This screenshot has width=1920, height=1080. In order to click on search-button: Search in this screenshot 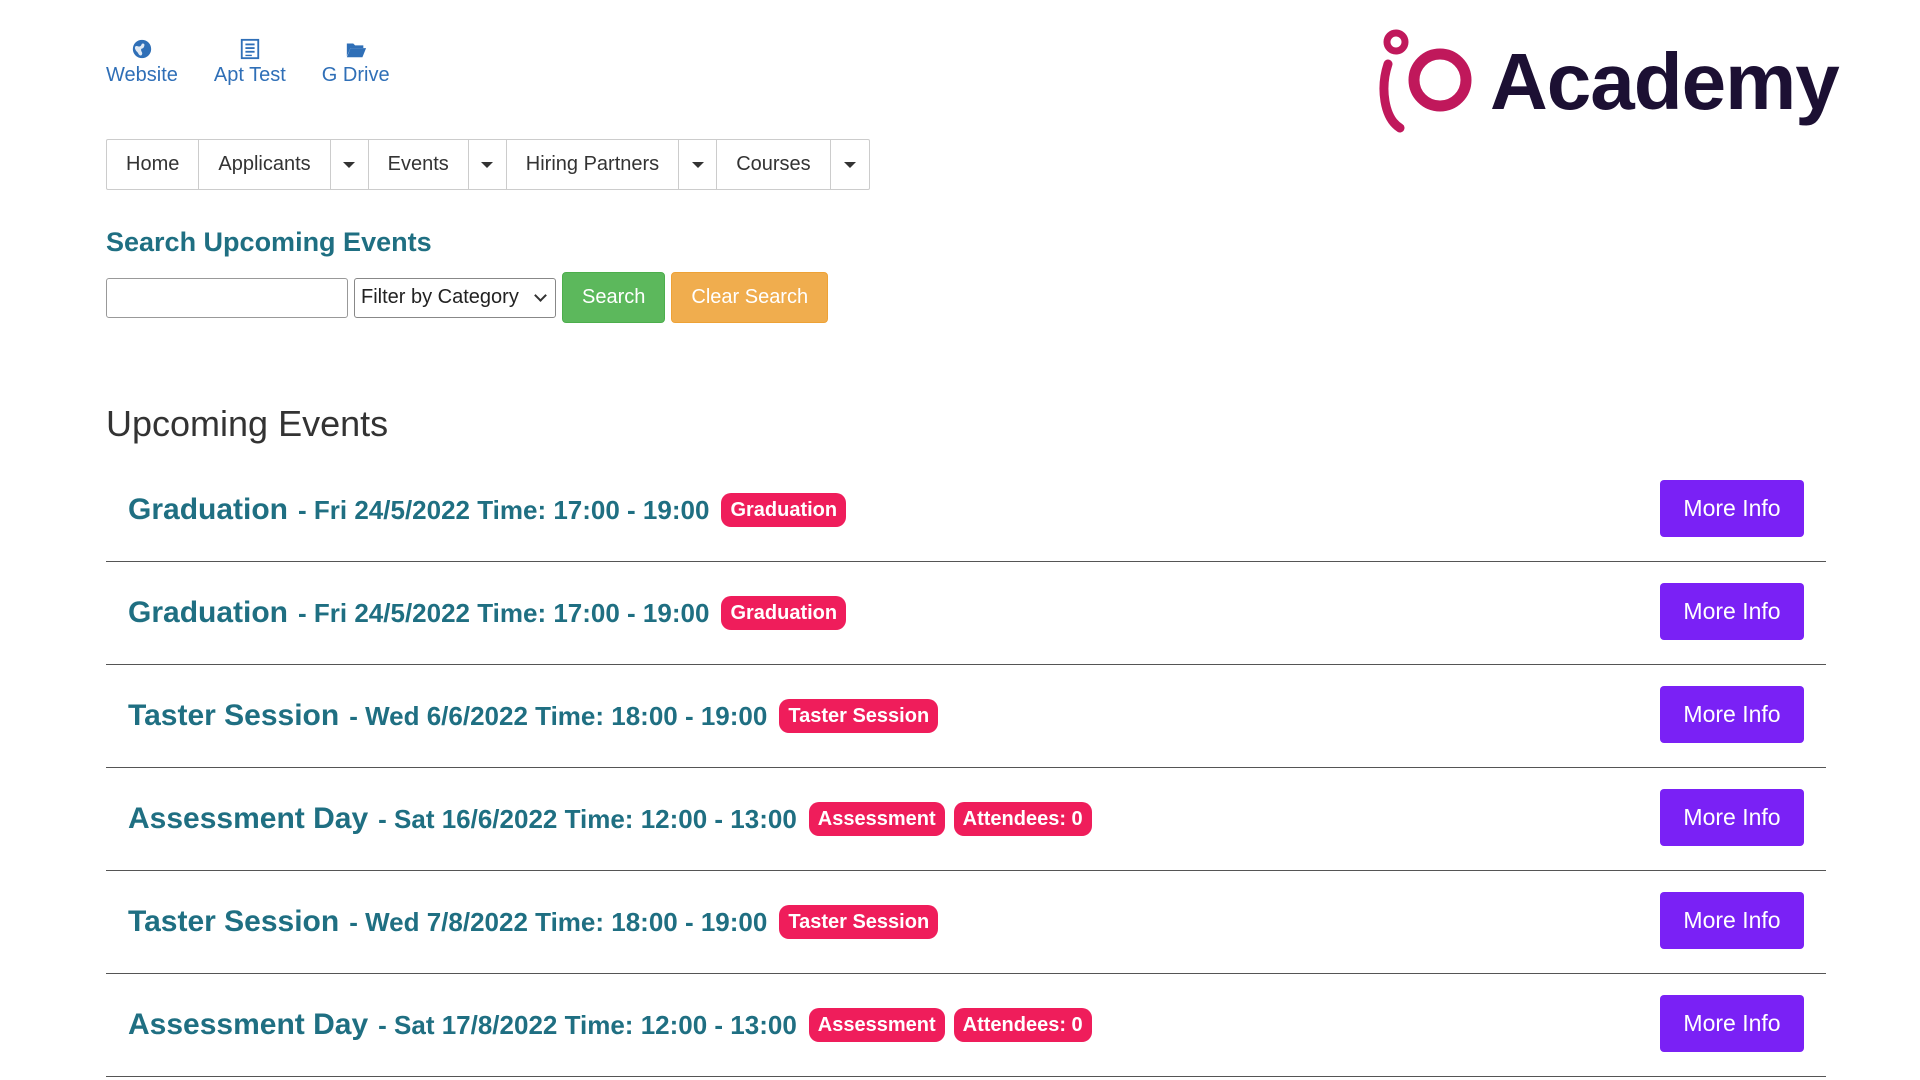, I will do `click(614, 297)`.